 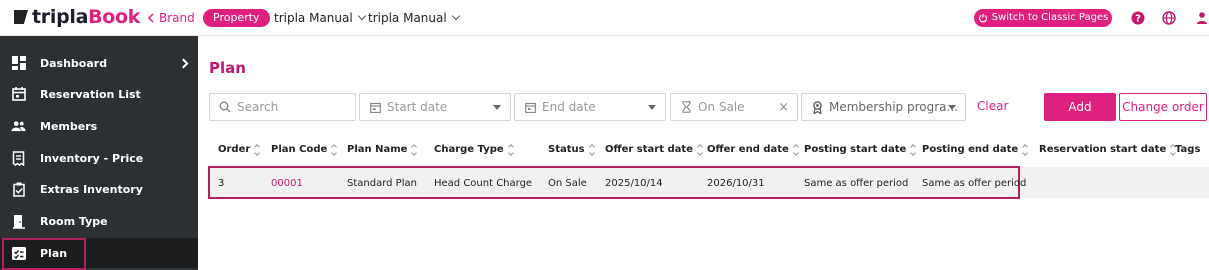 What do you see at coordinates (382, 183) in the screenshot?
I see `cell-plan-name: Standard Plan` at bounding box center [382, 183].